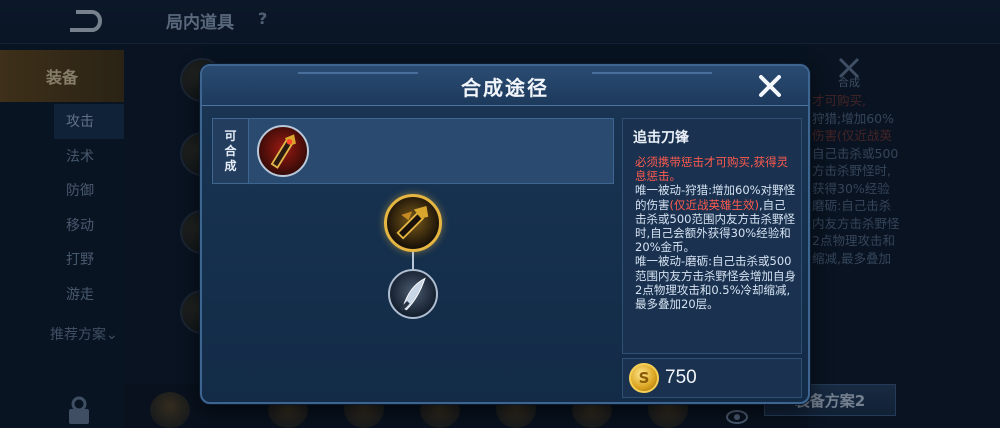 This screenshot has height=428, width=1000. I want to click on item-name: 追击刀锋, so click(661, 138).